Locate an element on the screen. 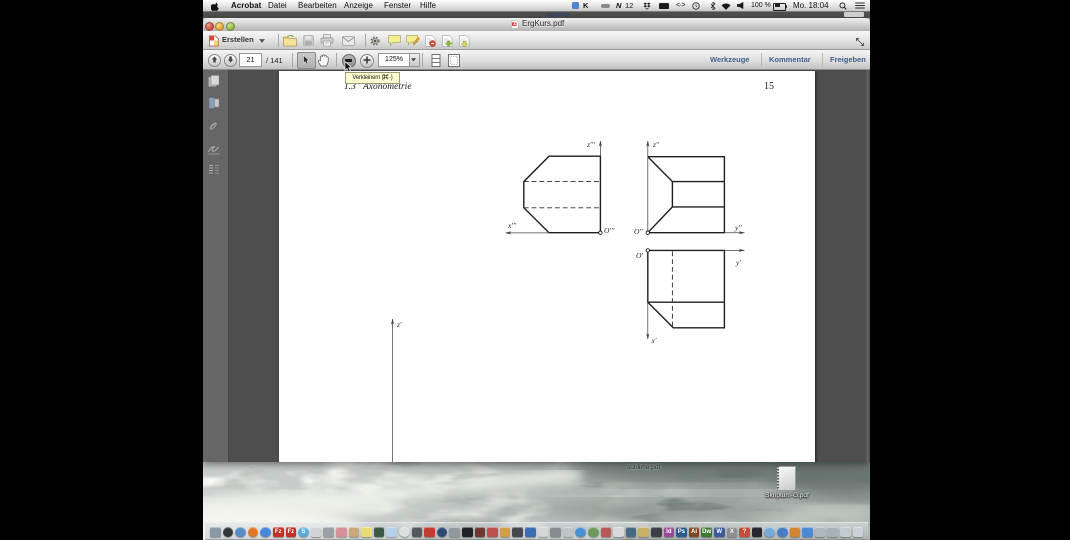 This screenshot has width=1070, height=540. svg-text: y′ is located at coordinates (738, 262).